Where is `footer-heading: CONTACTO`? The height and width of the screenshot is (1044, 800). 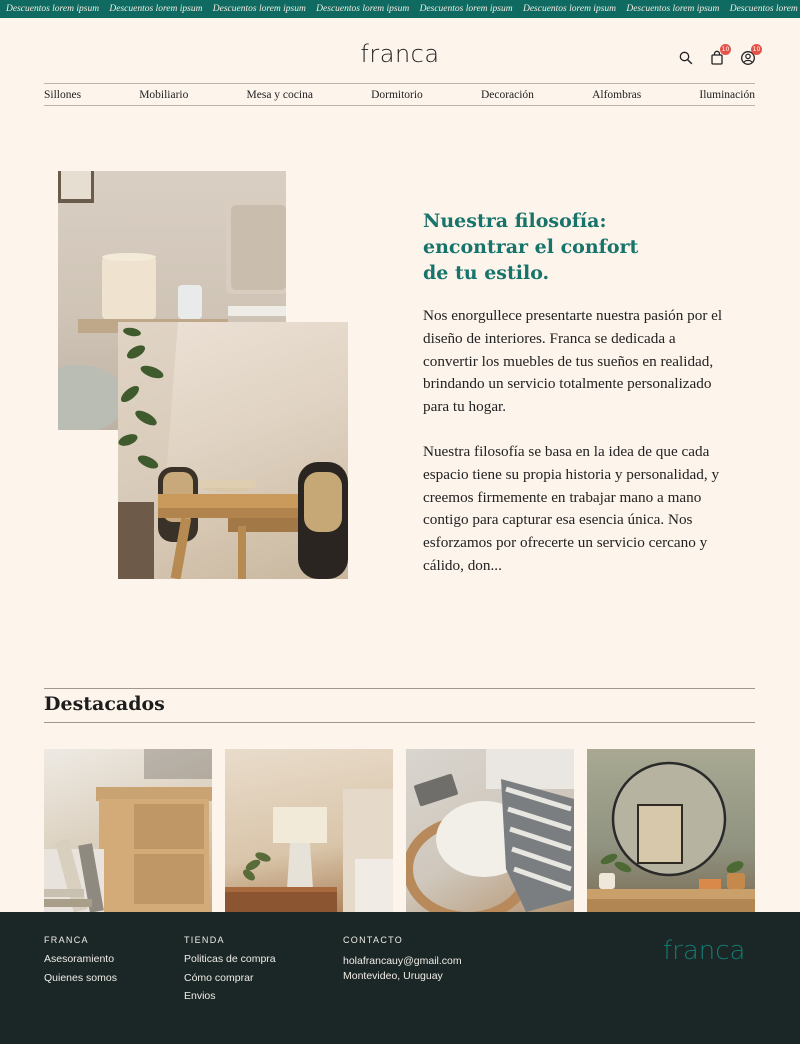 footer-heading: CONTACTO is located at coordinates (373, 940).